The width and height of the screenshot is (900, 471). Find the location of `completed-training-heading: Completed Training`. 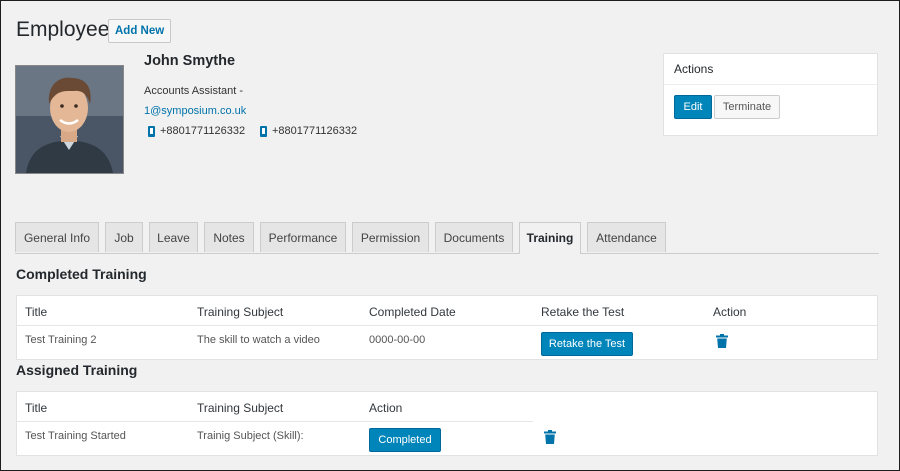

completed-training-heading: Completed Training is located at coordinates (81, 274).